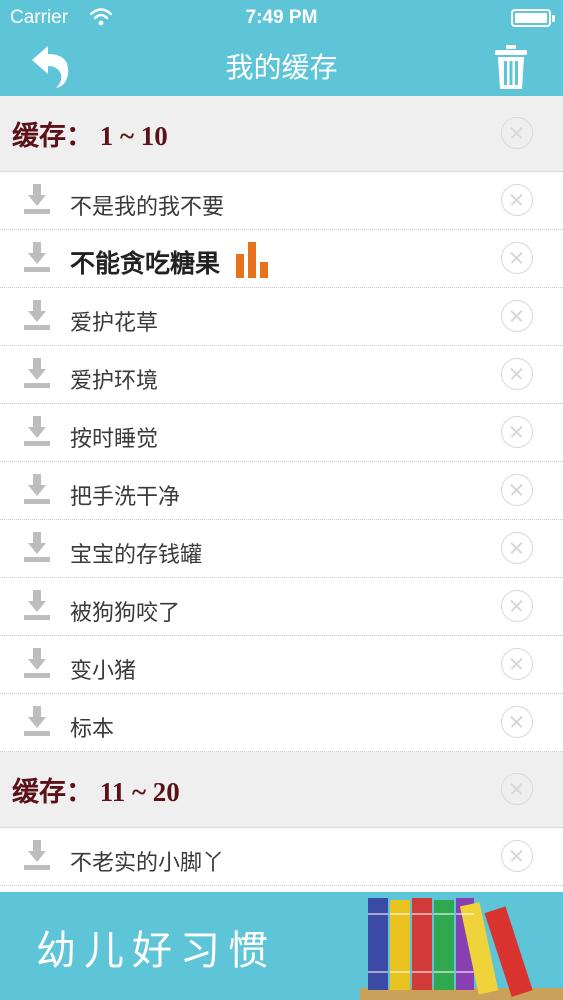 The image size is (563, 1000). I want to click on list-item: 不老实的小脚丫, so click(281, 857).